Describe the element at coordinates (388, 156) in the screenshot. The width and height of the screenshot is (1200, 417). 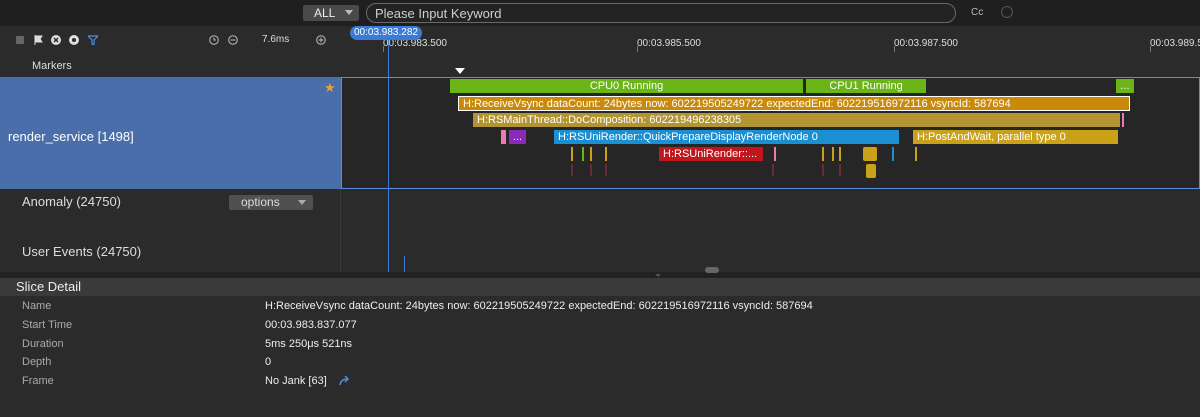
I see `time-cursor-line` at that location.